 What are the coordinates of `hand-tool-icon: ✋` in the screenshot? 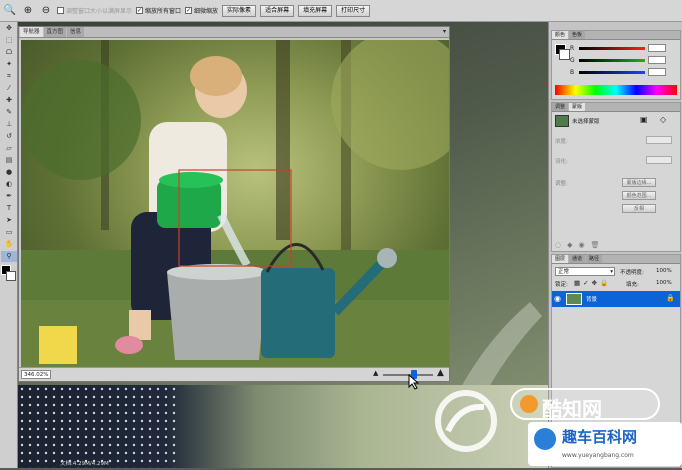 It's located at (9, 244).